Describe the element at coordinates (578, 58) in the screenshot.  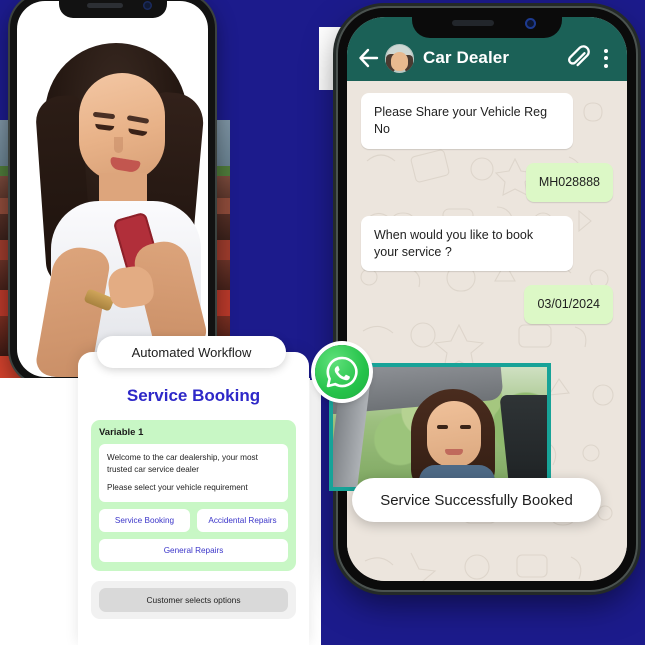
I see `paperclip-icon` at that location.